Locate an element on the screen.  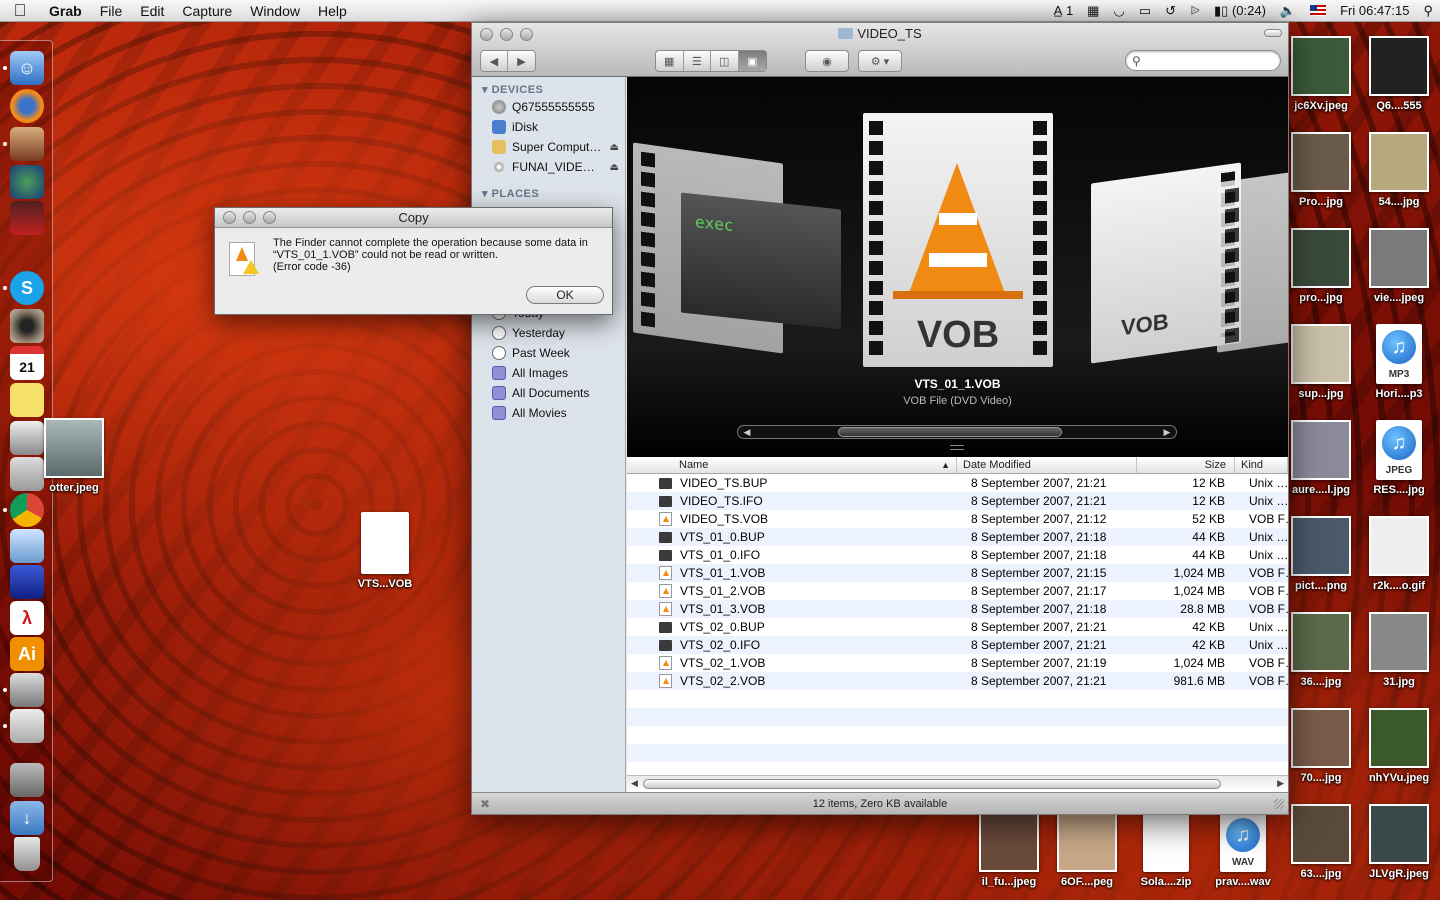
coverflow-item-selected: VOB is located at coordinates (958, 240).